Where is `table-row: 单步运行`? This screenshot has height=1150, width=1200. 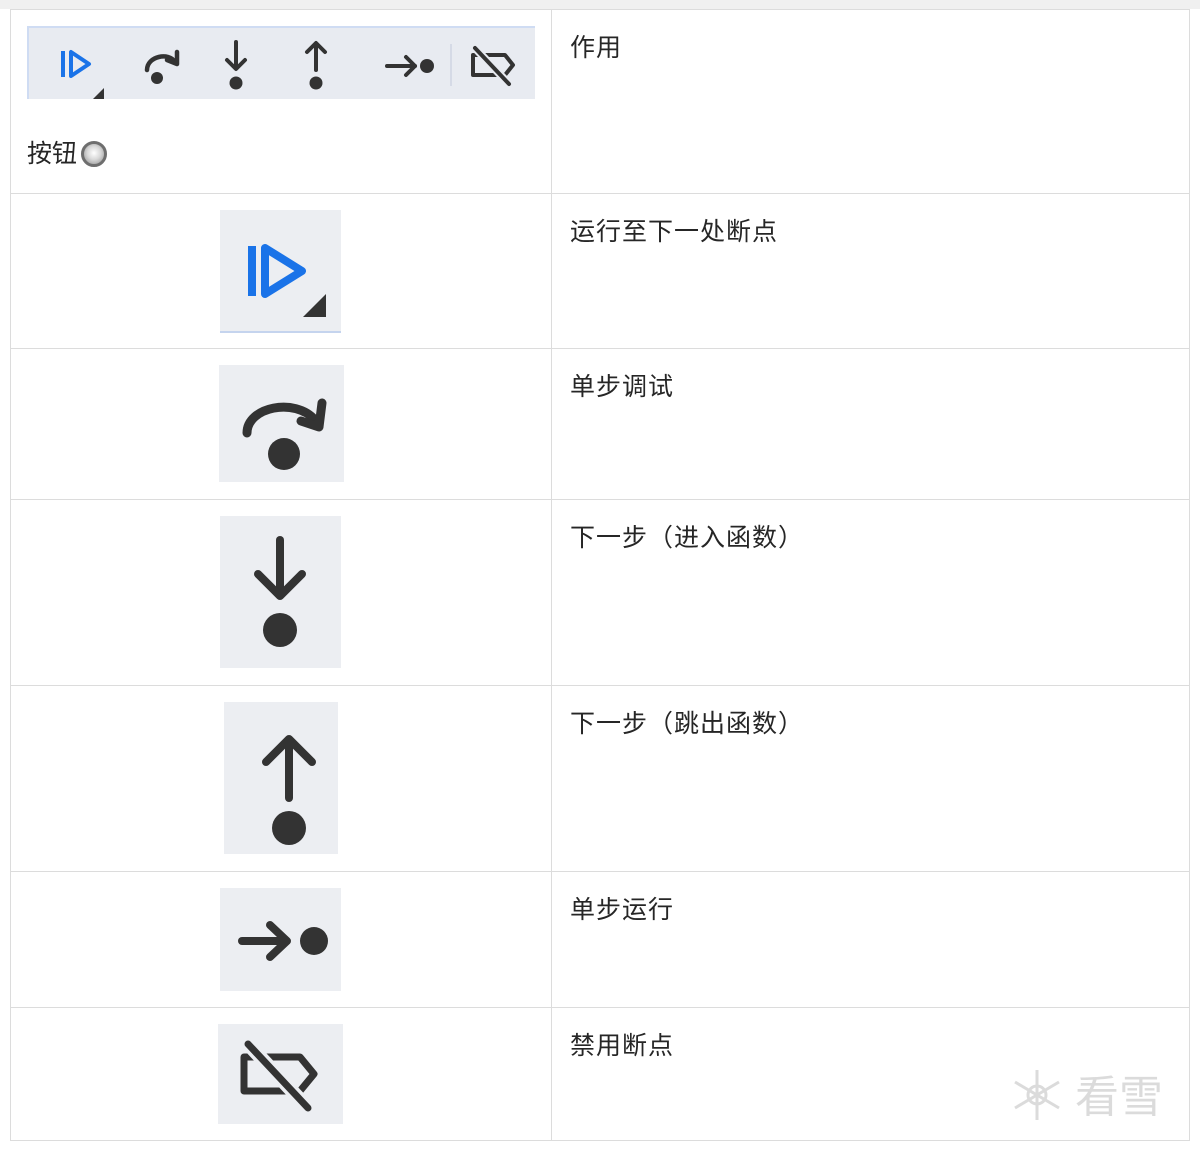
table-row: 单步运行 is located at coordinates (600, 939).